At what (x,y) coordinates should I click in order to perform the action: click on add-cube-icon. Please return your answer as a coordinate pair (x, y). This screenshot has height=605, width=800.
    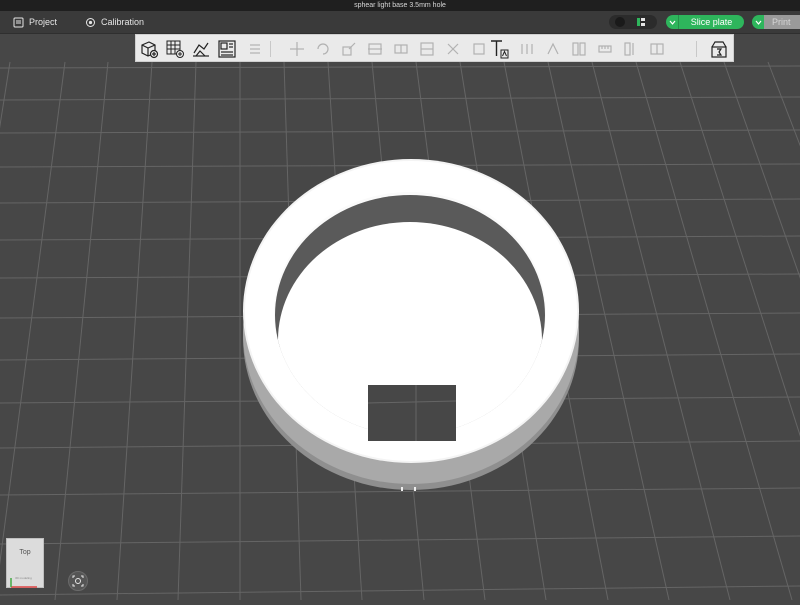
    Looking at the image, I should click on (150, 50).